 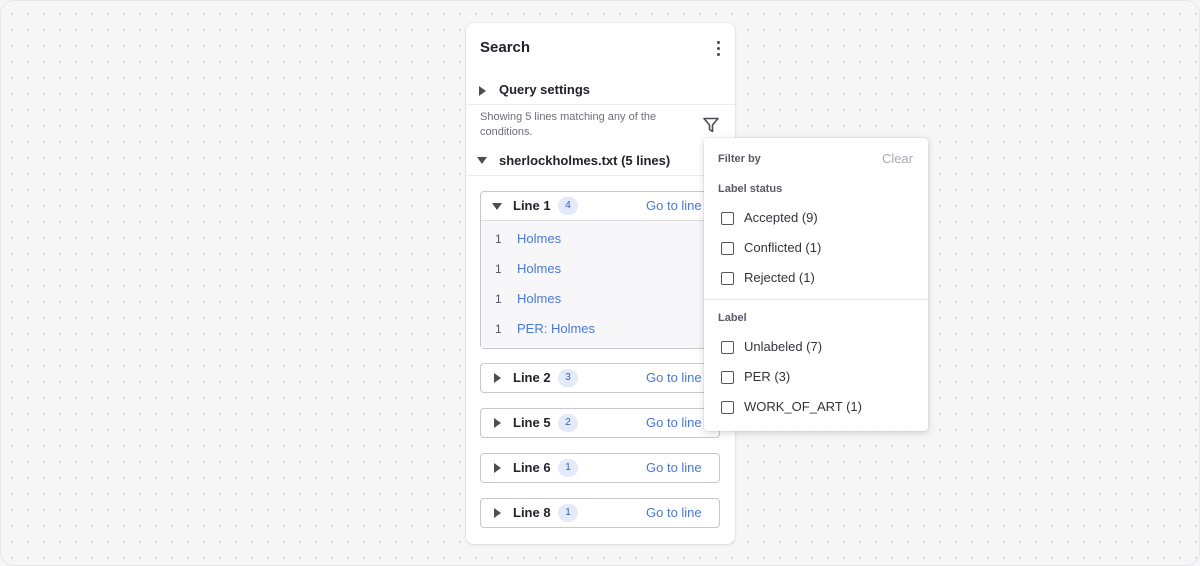 What do you see at coordinates (783, 247) in the screenshot?
I see `filter-option-label: Conflicted (1)` at bounding box center [783, 247].